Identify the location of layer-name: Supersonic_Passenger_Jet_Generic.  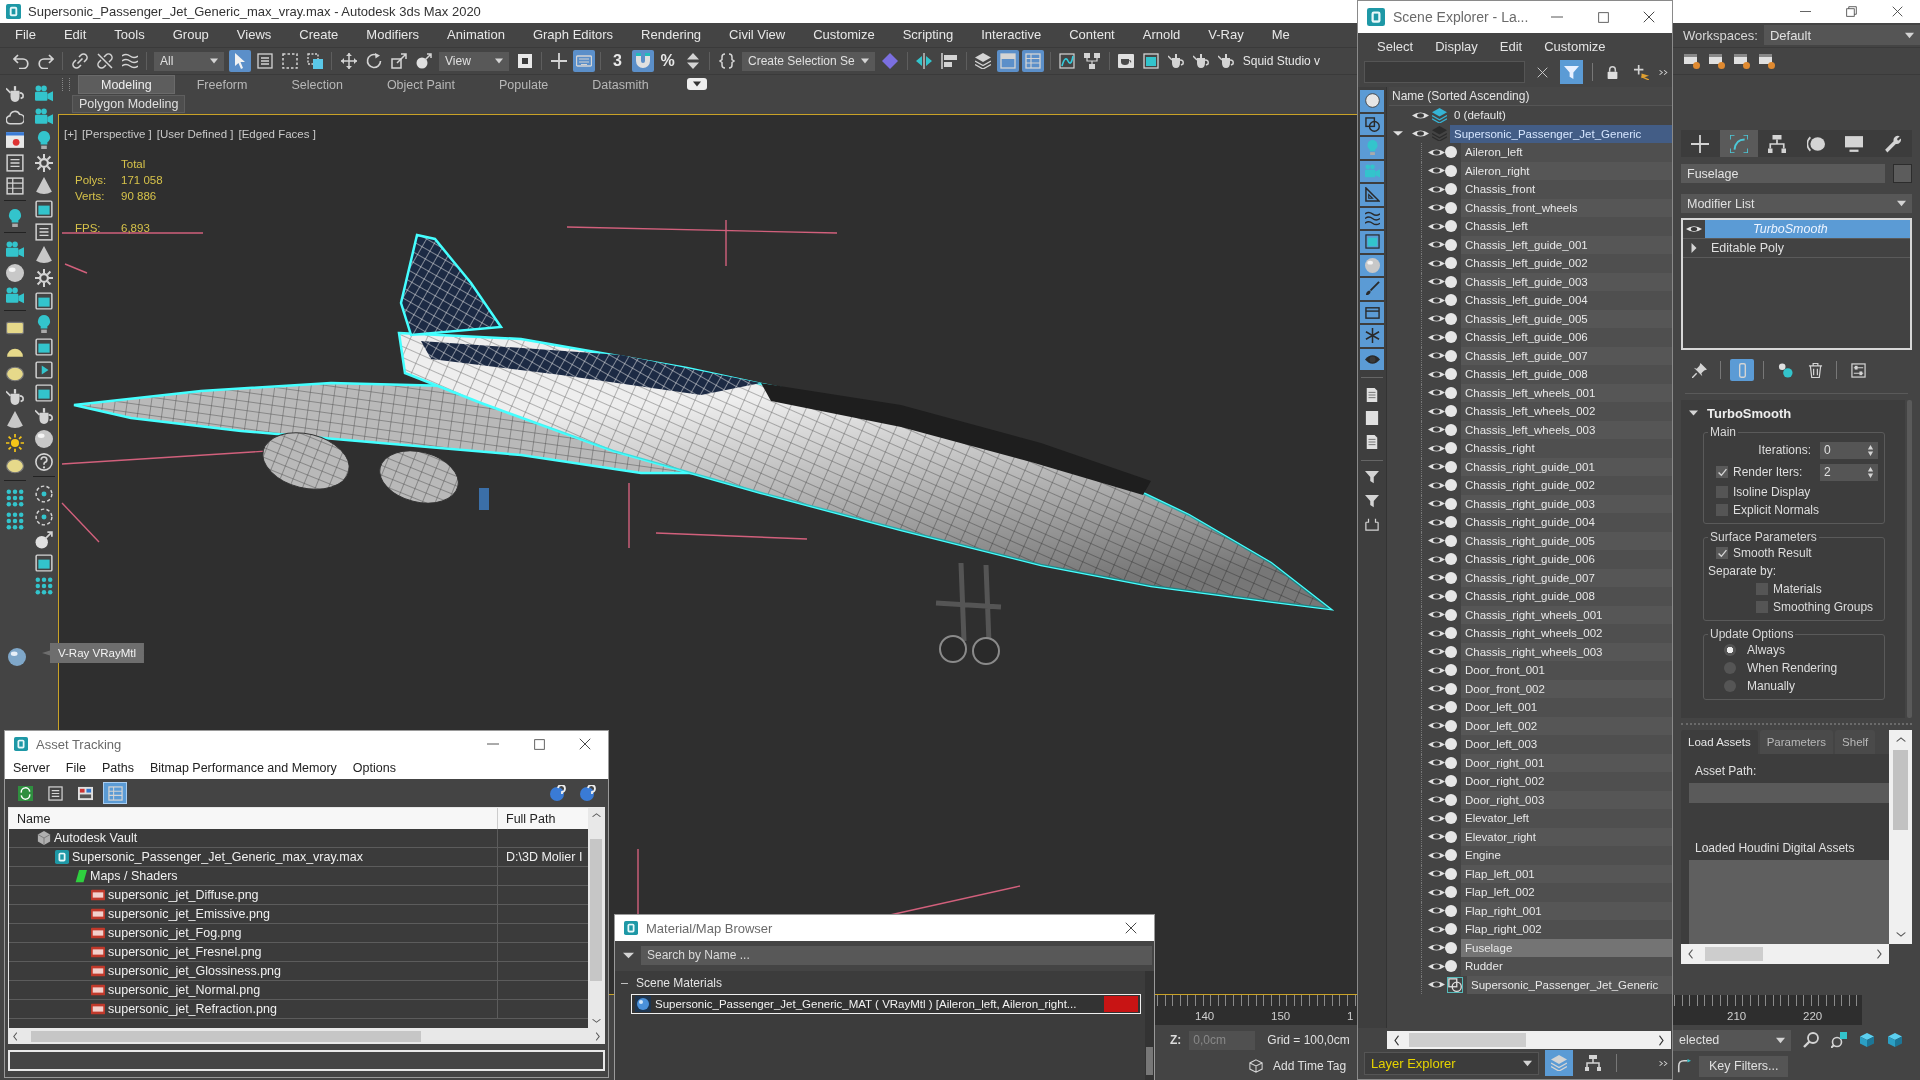
(1561, 133).